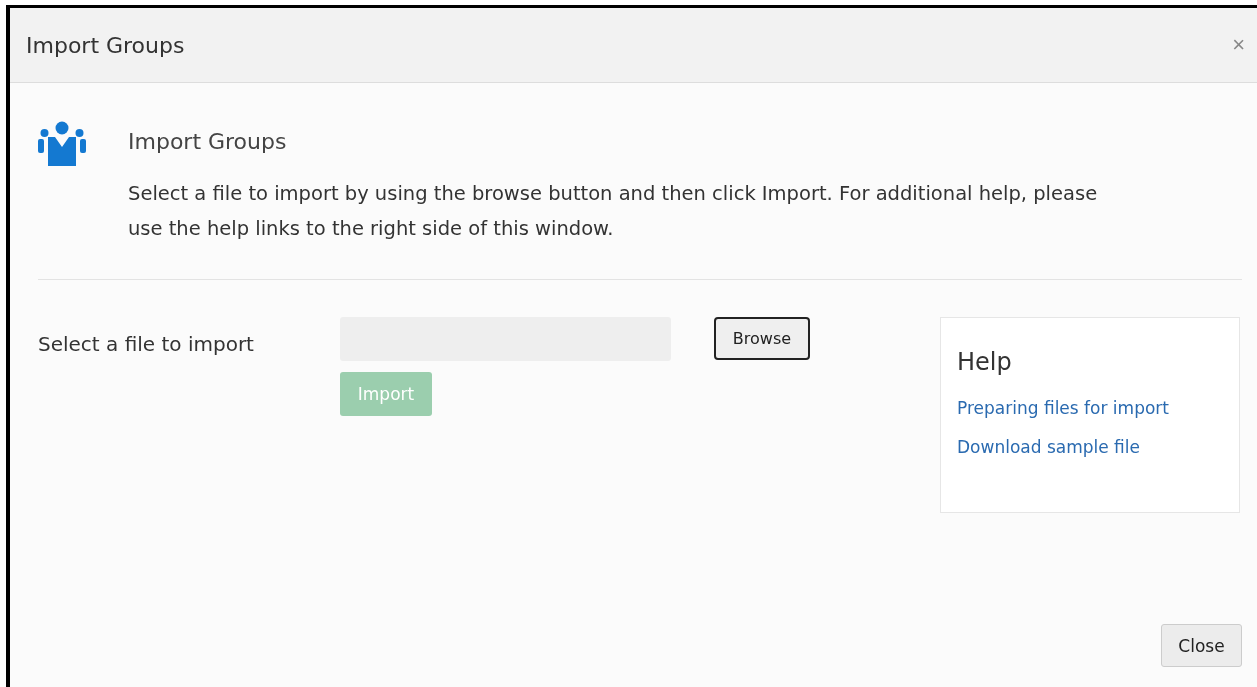 Image resolution: width=1257 pixels, height=687 pixels. Describe the element at coordinates (208, 141) in the screenshot. I see `section-title: Import Groups` at that location.